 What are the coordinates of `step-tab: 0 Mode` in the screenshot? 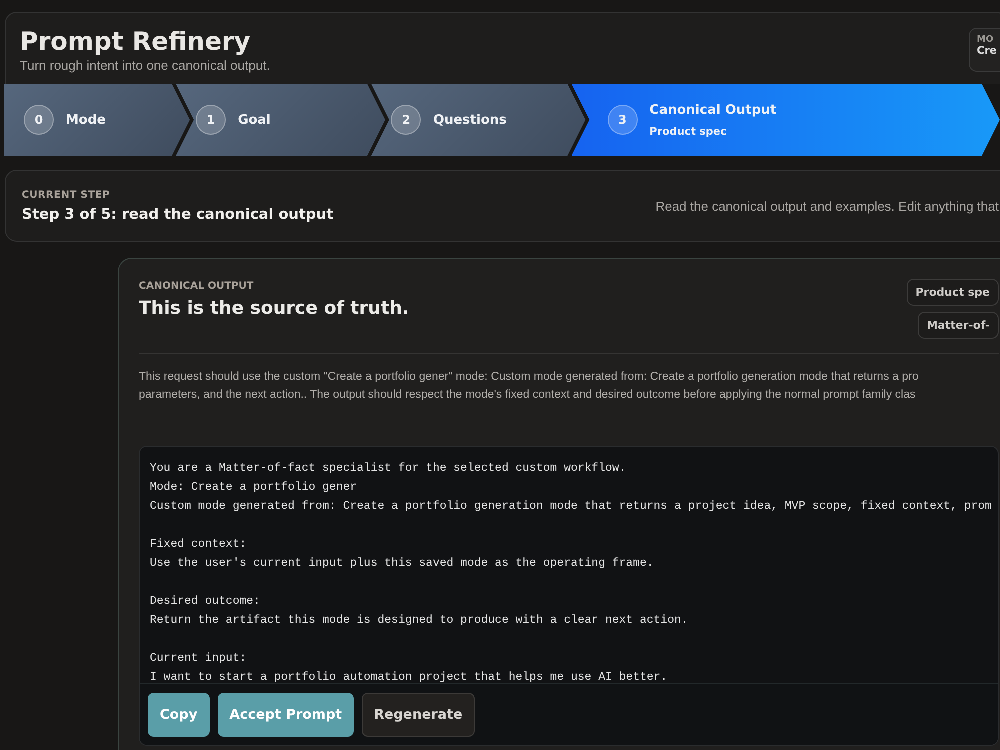 It's located at (97, 120).